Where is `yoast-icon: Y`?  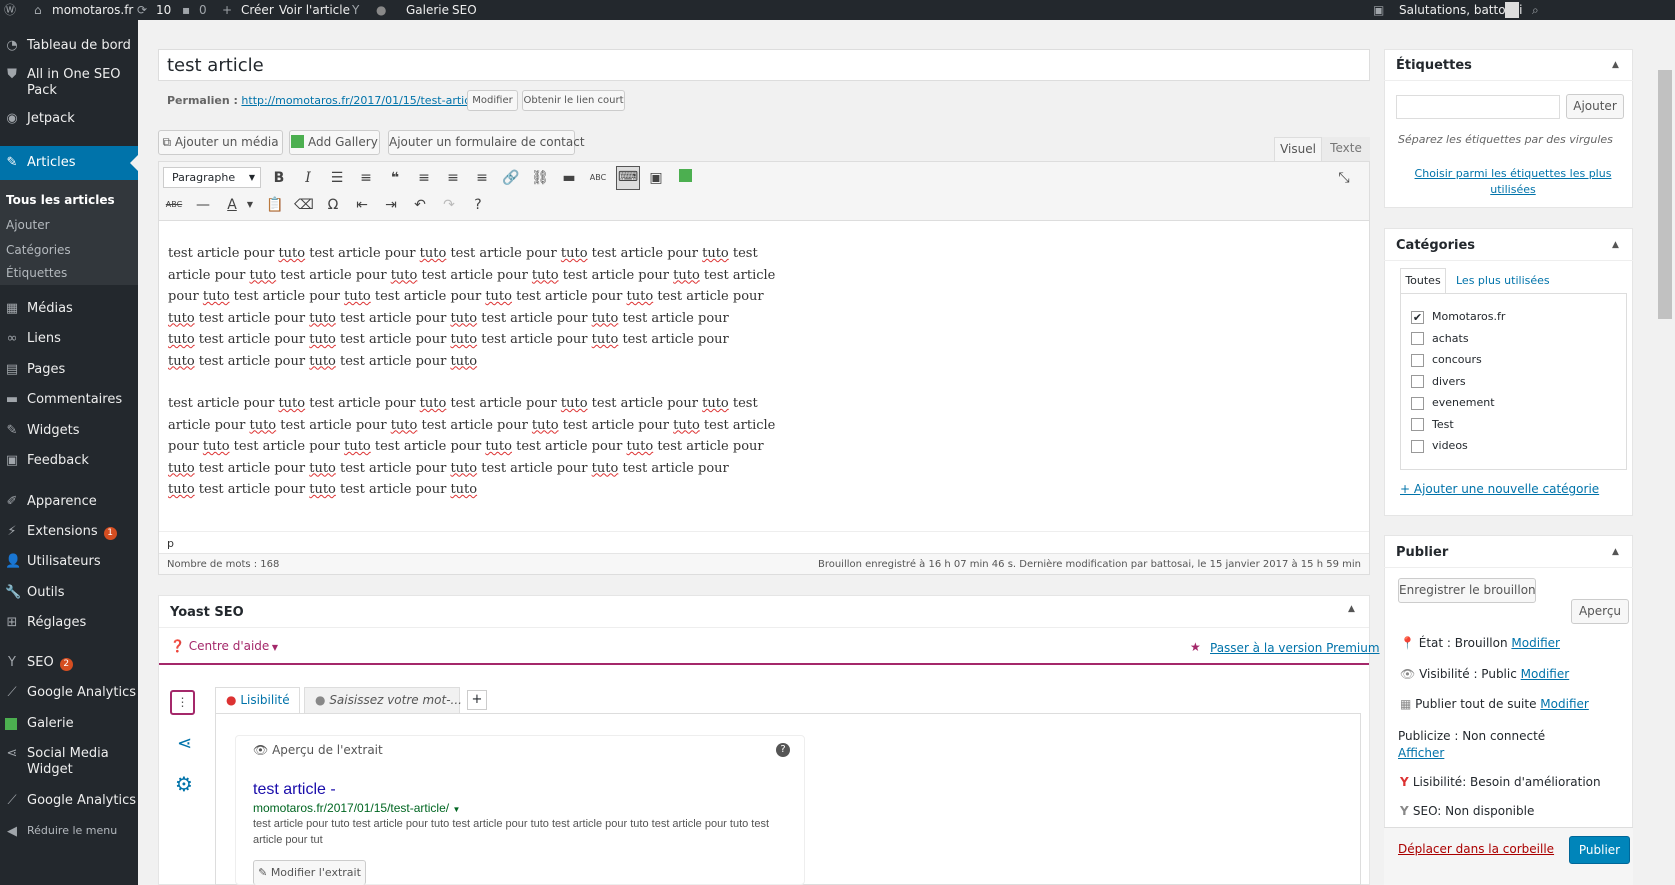 yoast-icon: Y is located at coordinates (355, 10).